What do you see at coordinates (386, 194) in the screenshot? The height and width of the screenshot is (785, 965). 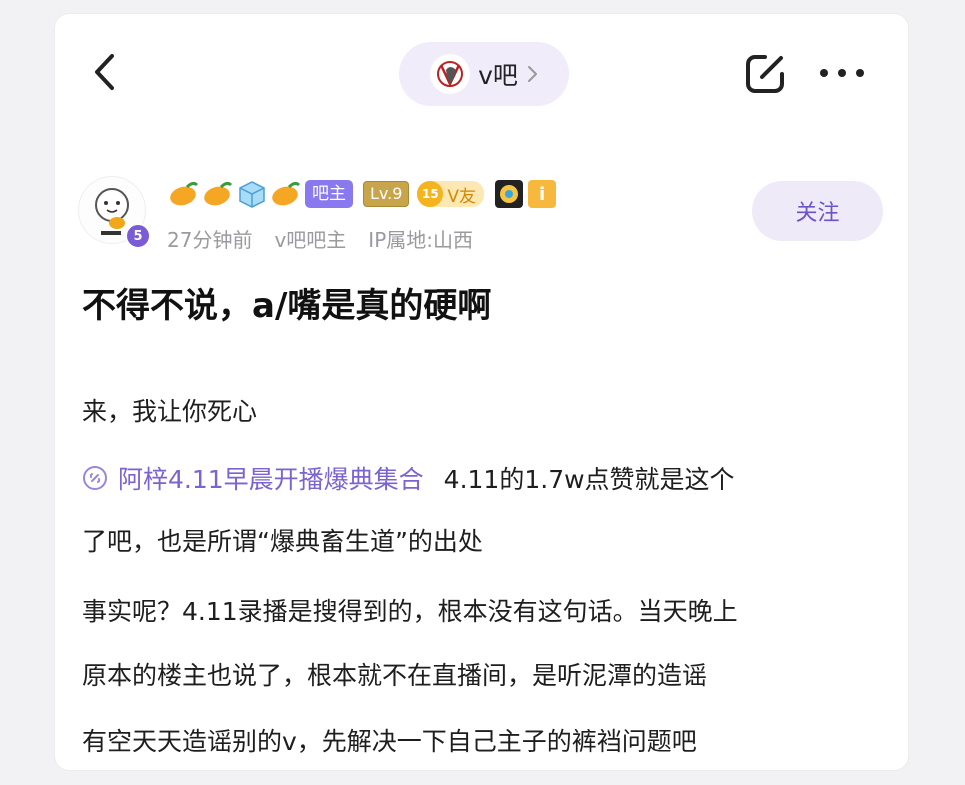 I see `level-badge: Lv.9` at bounding box center [386, 194].